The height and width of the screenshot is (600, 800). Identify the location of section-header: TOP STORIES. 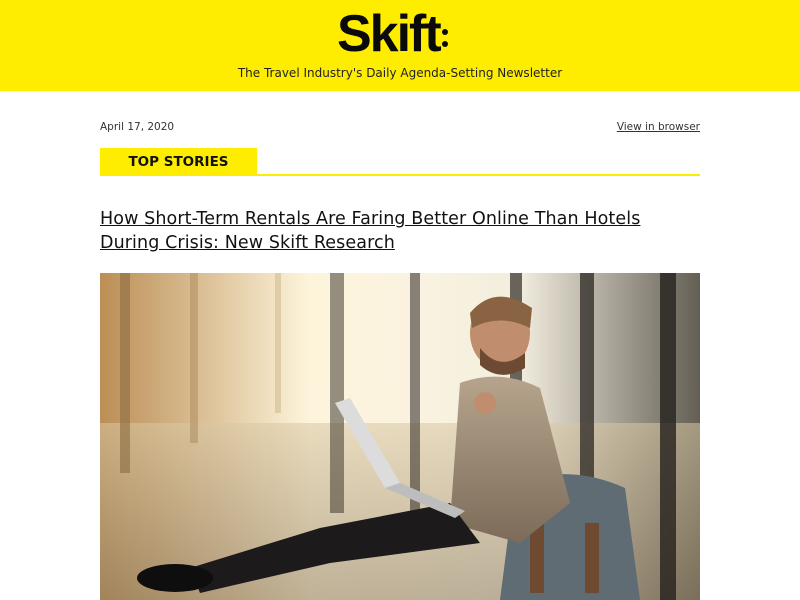
(400, 162).